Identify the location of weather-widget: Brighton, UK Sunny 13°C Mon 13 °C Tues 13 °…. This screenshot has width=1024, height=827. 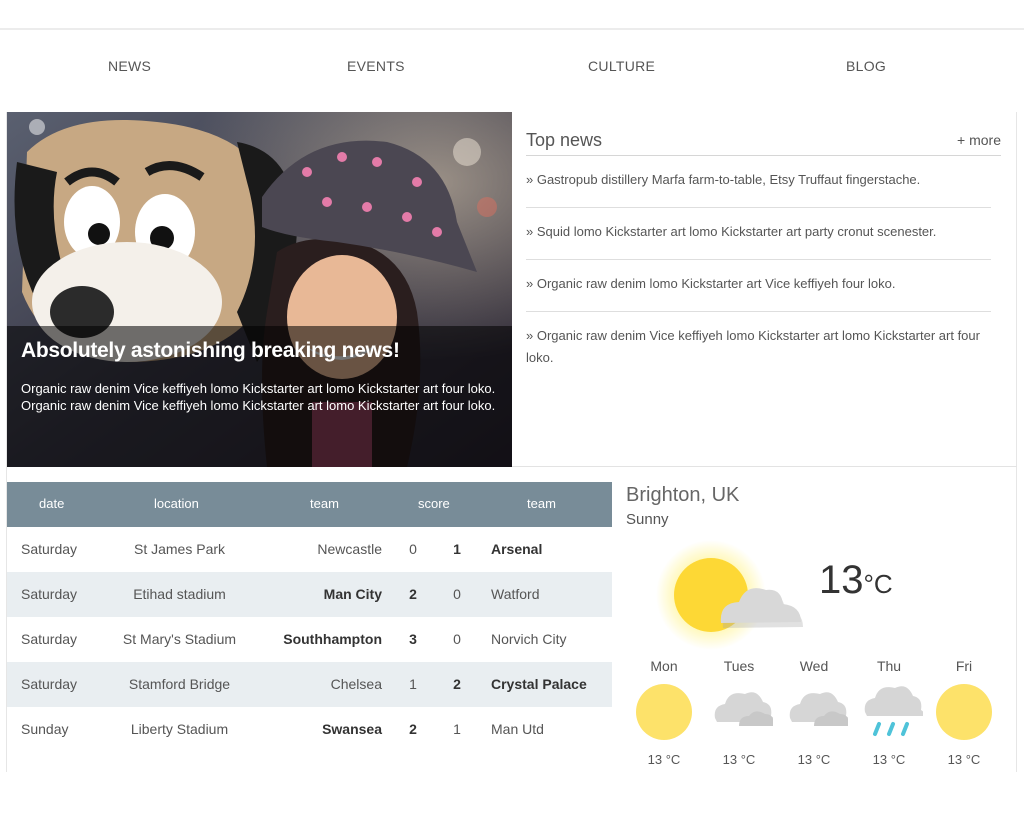
(821, 627).